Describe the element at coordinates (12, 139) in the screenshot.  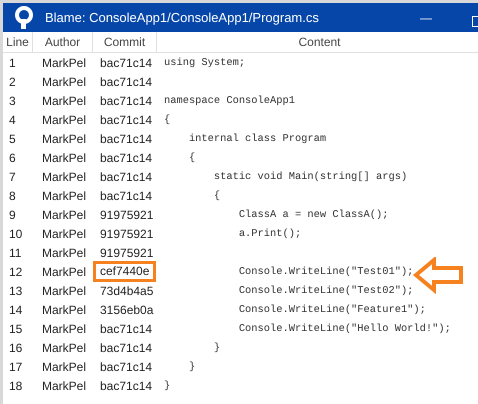
I see `line-number: 5` at that location.